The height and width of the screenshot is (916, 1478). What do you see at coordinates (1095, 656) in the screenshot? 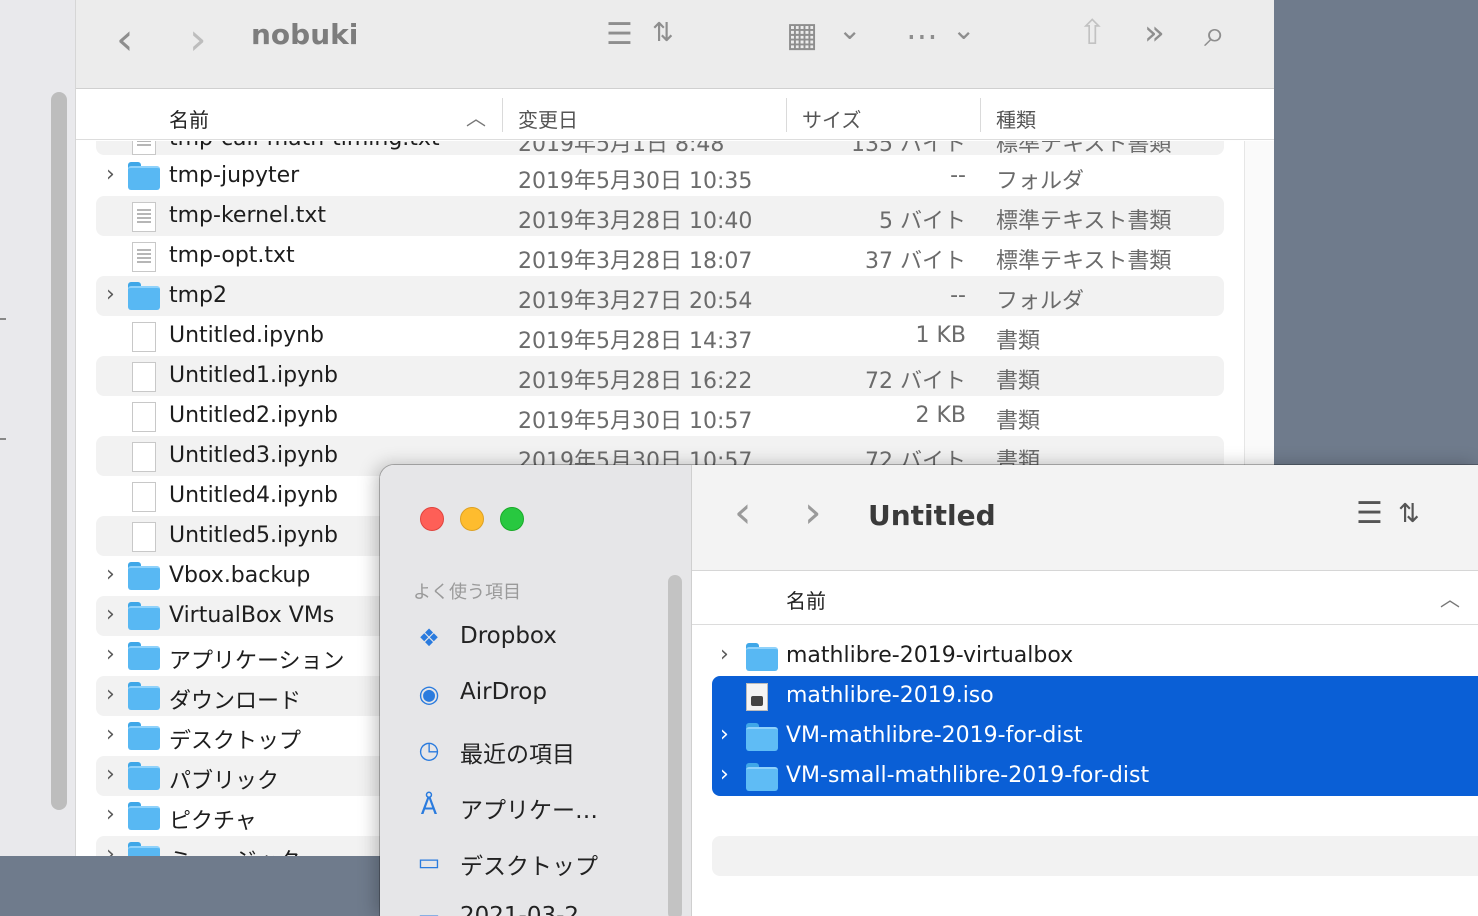
I see `table-row: › mathlibre-2019-virtualbox` at bounding box center [1095, 656].